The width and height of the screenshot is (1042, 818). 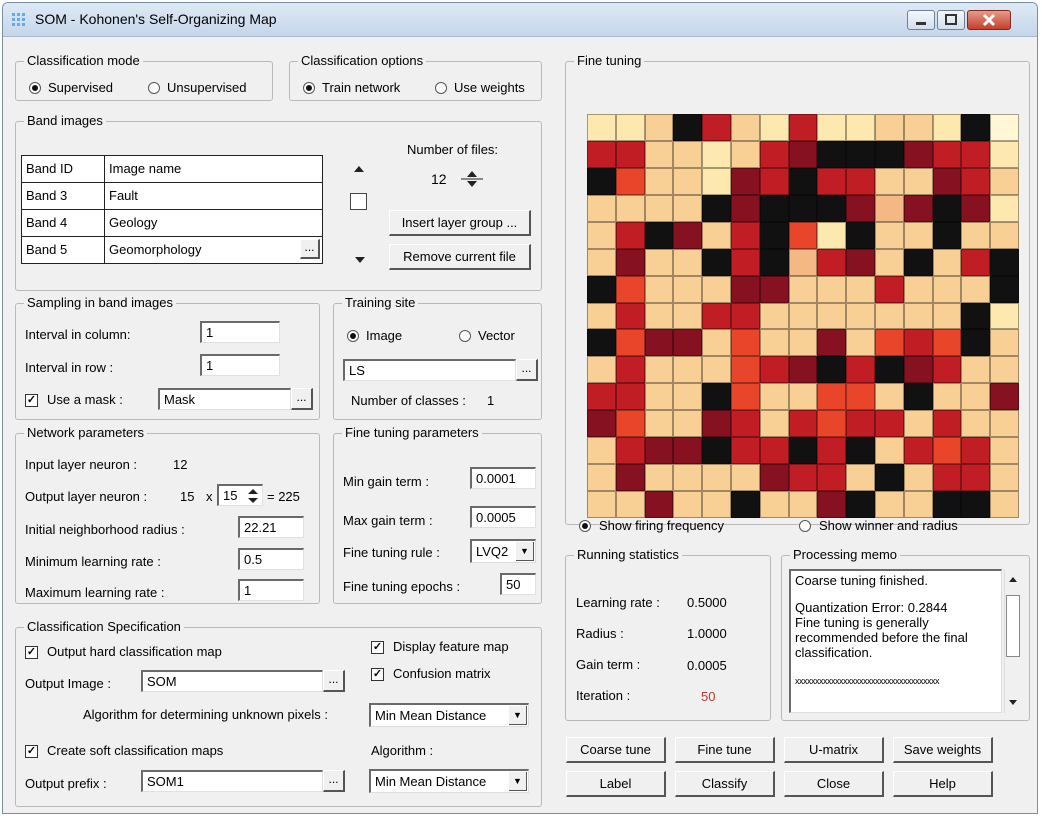 What do you see at coordinates (224, 399) in the screenshot?
I see `mask-field: Mask` at bounding box center [224, 399].